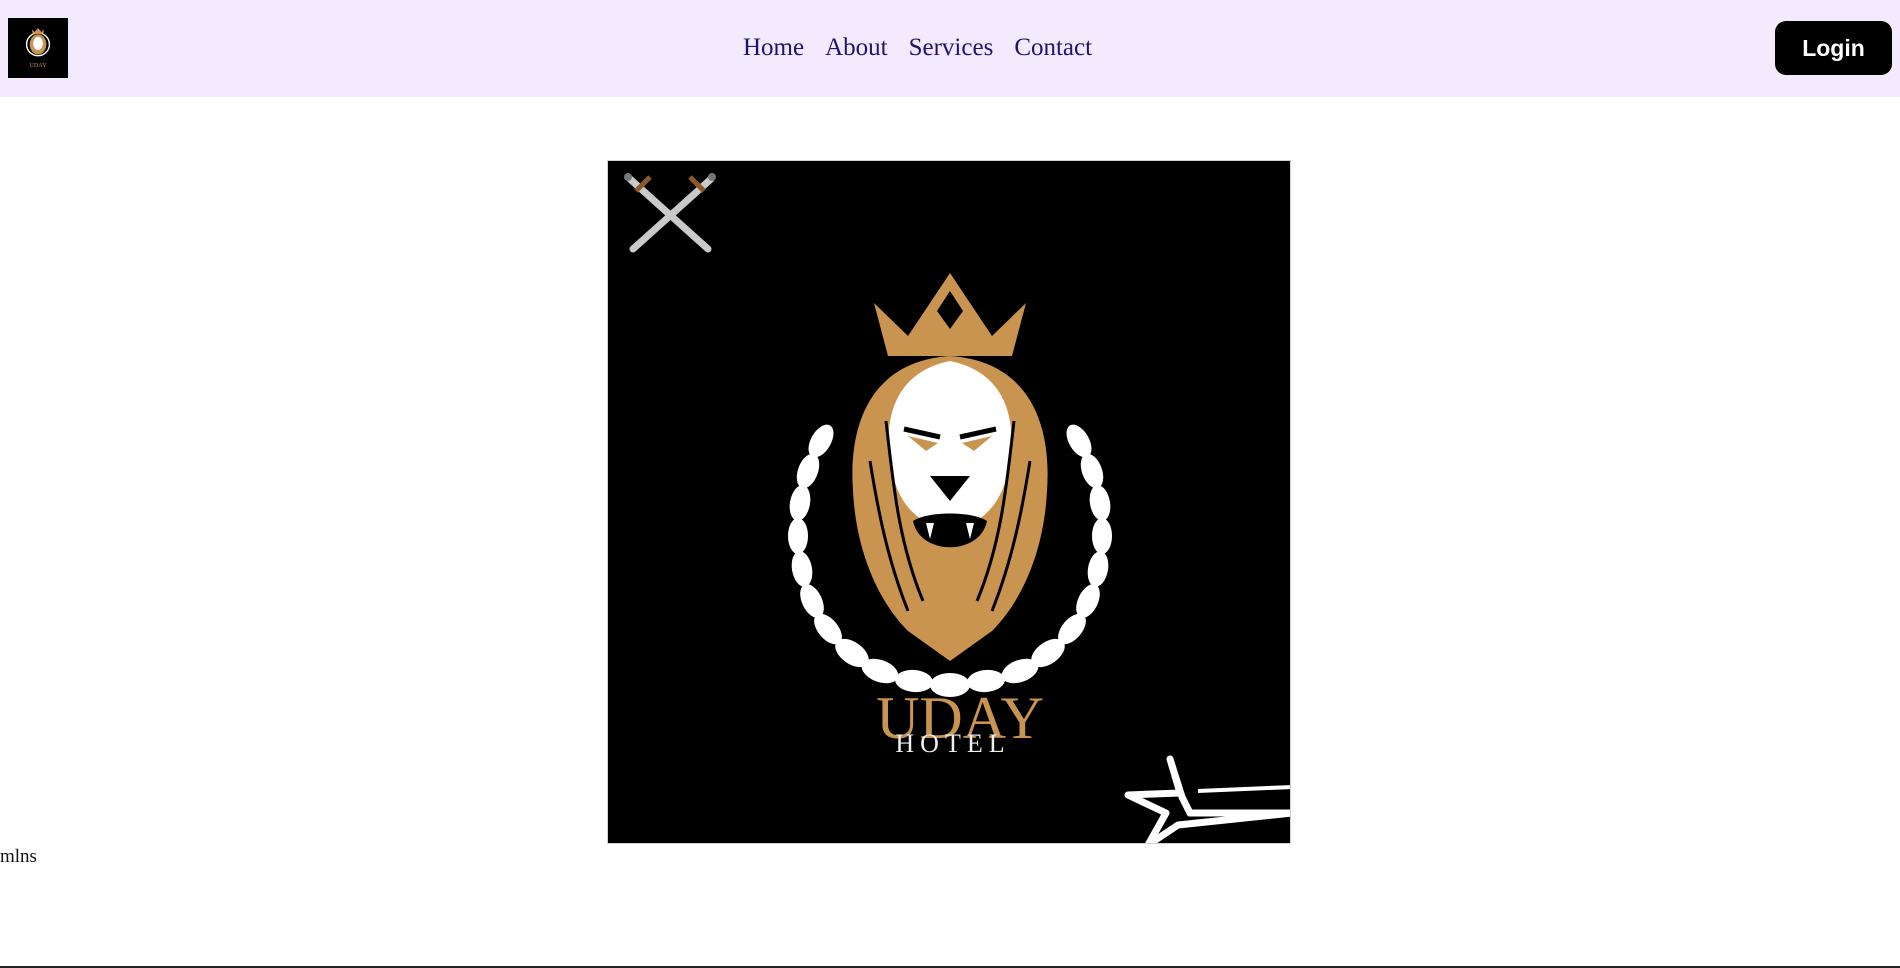 This screenshot has width=1900, height=968. What do you see at coordinates (1833, 48) in the screenshot?
I see `login-button: Login` at bounding box center [1833, 48].